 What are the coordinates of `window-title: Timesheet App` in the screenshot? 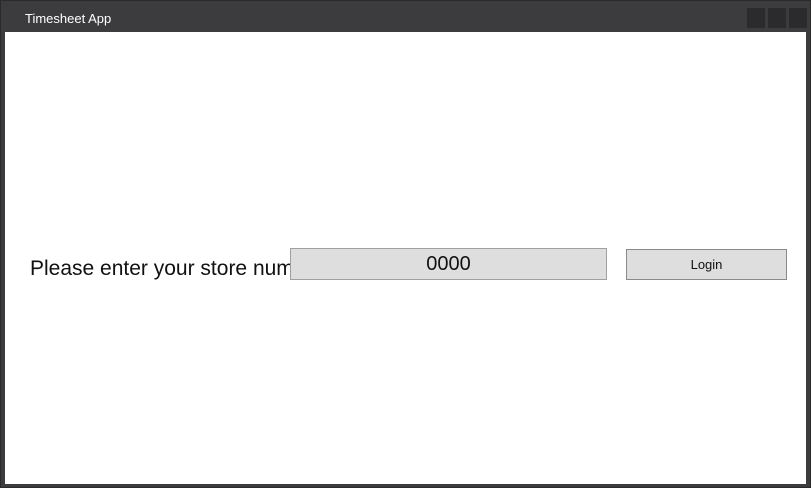 It's located at (68, 18).